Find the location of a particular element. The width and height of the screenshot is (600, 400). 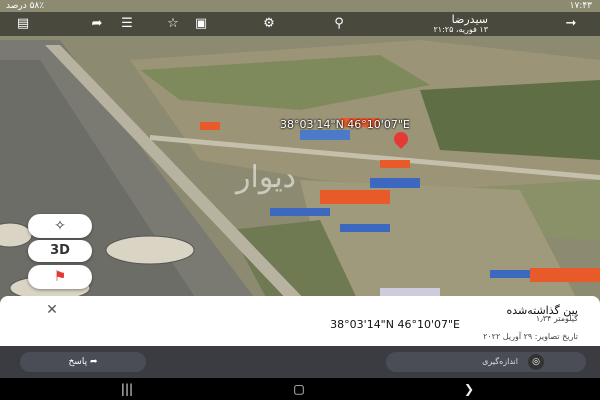

reply-icon: ➦ is located at coordinates (93, 362).